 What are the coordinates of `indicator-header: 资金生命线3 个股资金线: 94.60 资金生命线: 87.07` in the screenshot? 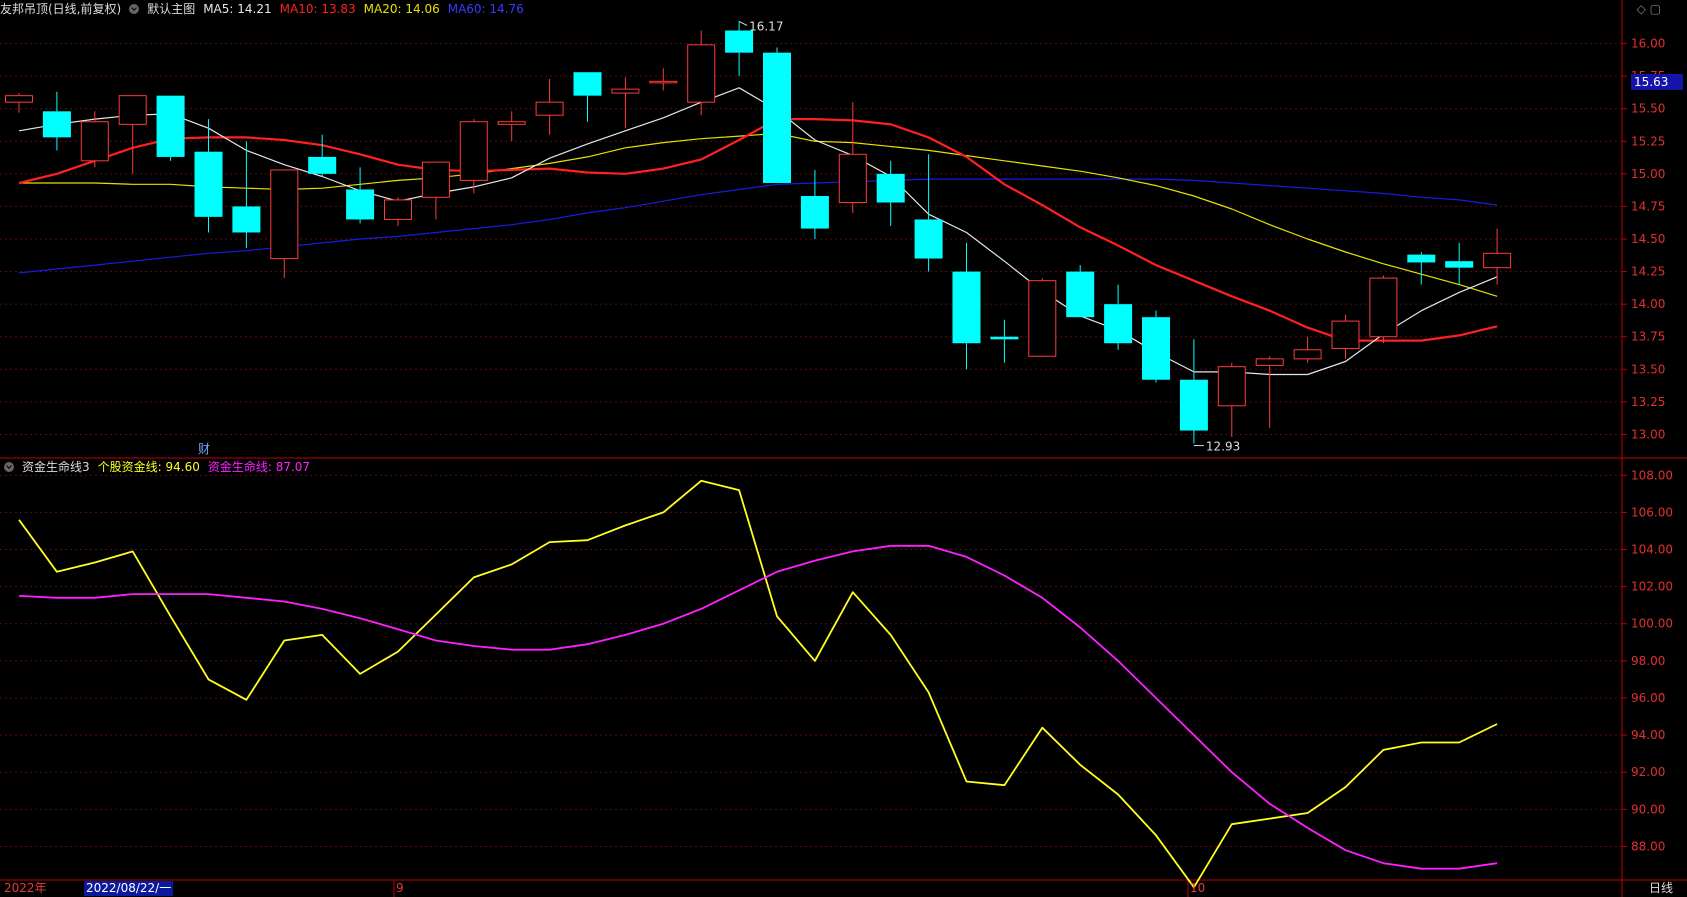 It's located at (161, 467).